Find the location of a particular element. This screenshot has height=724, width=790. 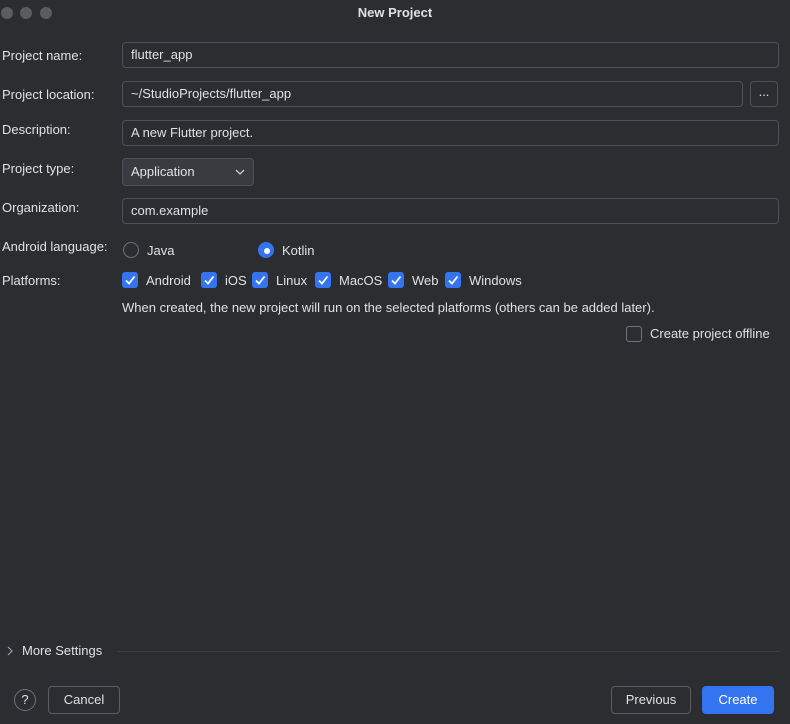

project-type-label: Project type: is located at coordinates (38, 168).